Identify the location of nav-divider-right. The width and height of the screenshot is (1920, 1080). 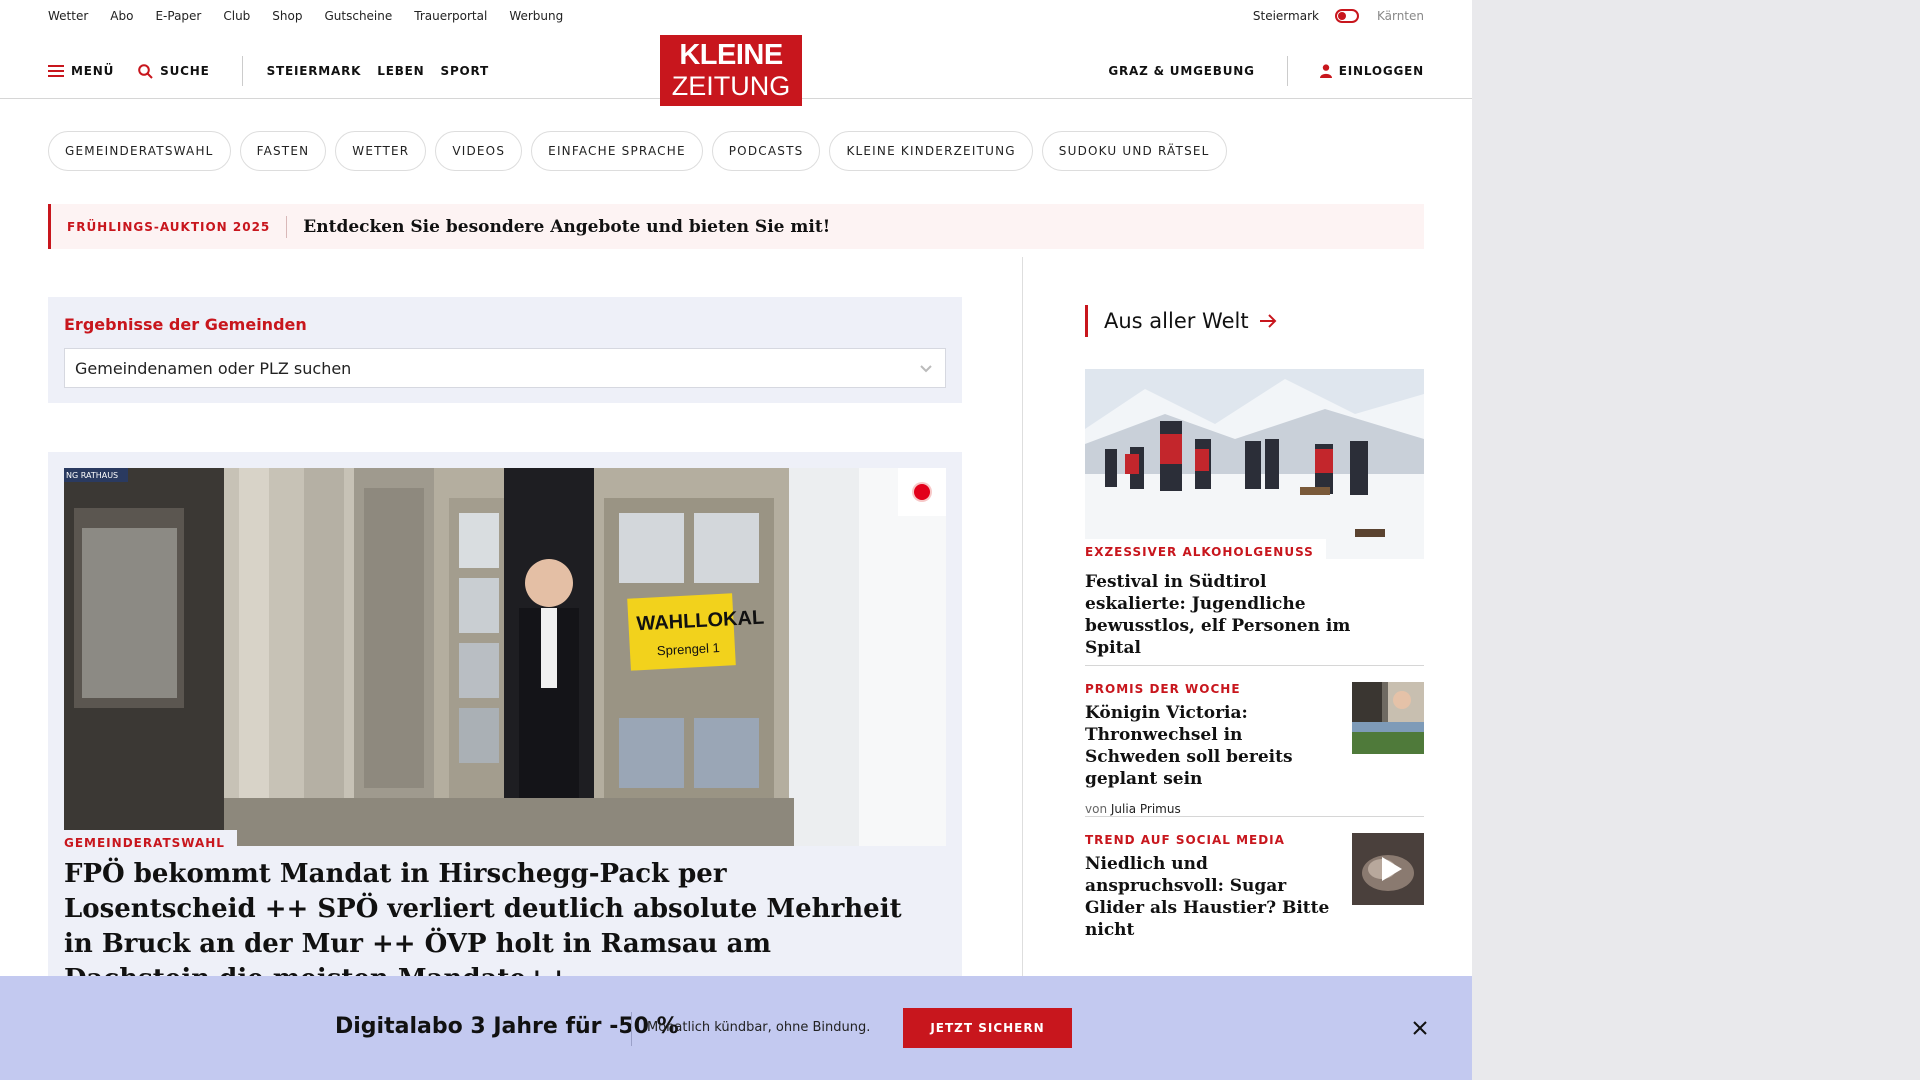
(1287, 71).